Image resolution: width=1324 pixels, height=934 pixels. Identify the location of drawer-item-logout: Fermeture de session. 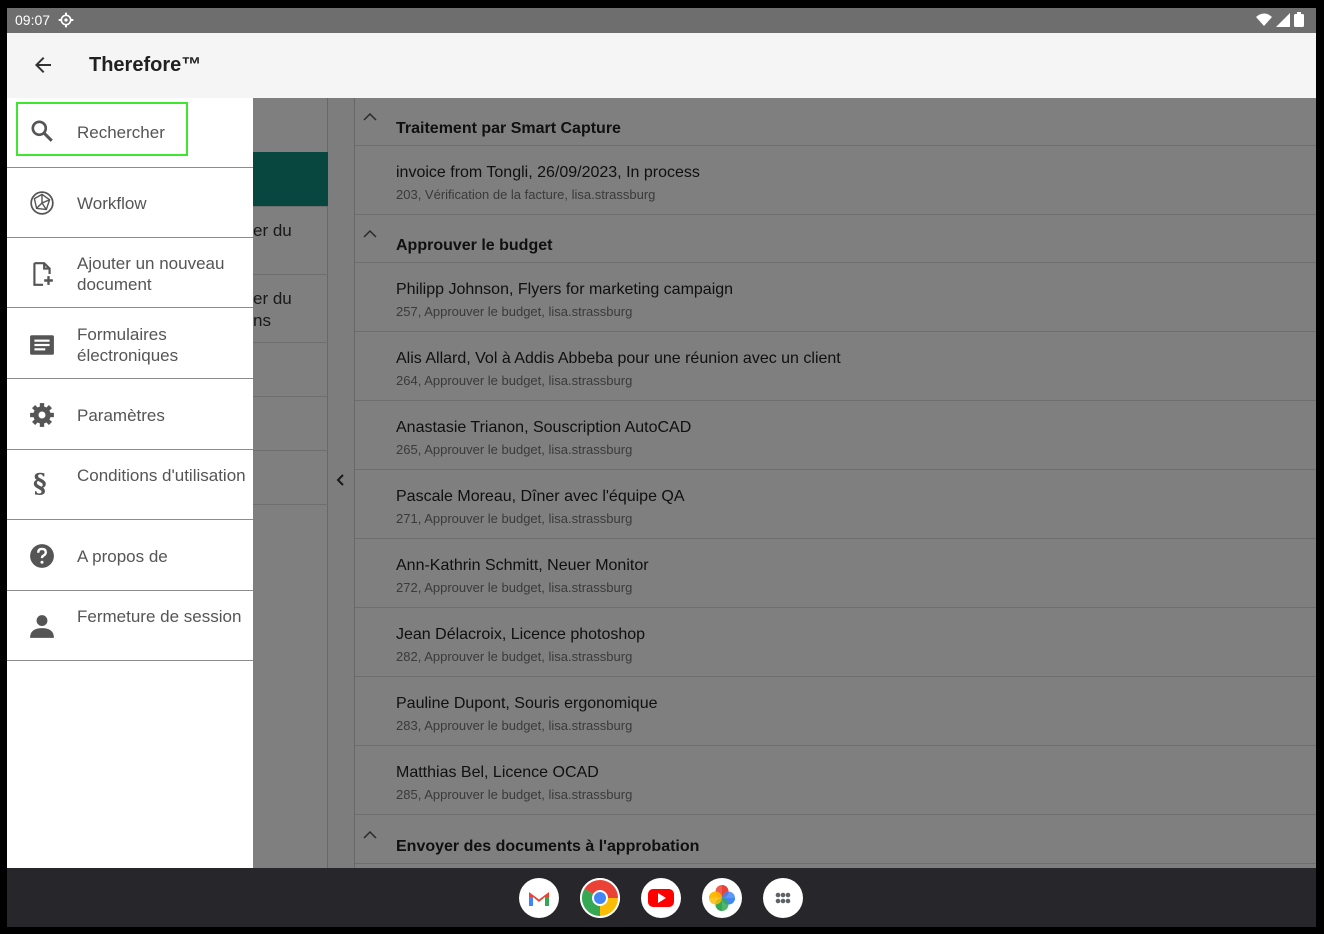
(130, 626).